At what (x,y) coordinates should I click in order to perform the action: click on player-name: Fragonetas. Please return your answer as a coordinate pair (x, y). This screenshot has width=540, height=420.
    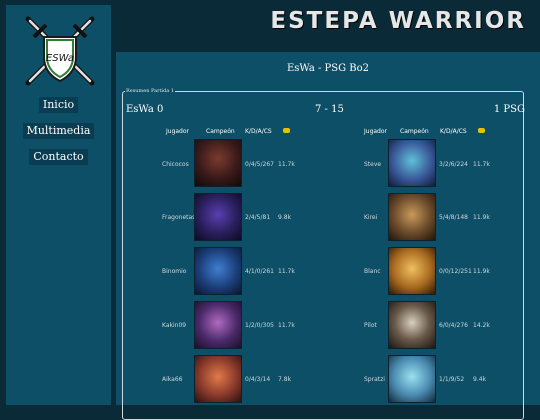
    Looking at the image, I should click on (179, 217).